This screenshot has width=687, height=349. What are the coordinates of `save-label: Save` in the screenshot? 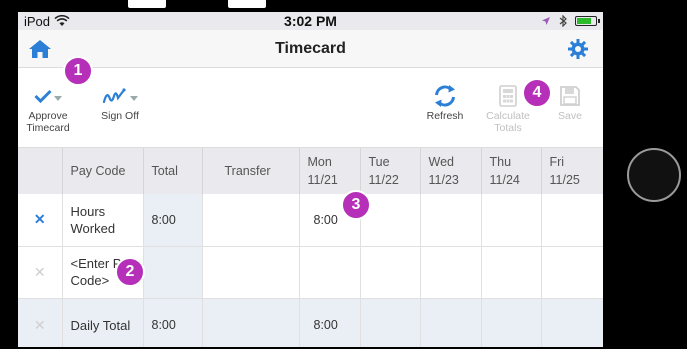 It's located at (570, 116).